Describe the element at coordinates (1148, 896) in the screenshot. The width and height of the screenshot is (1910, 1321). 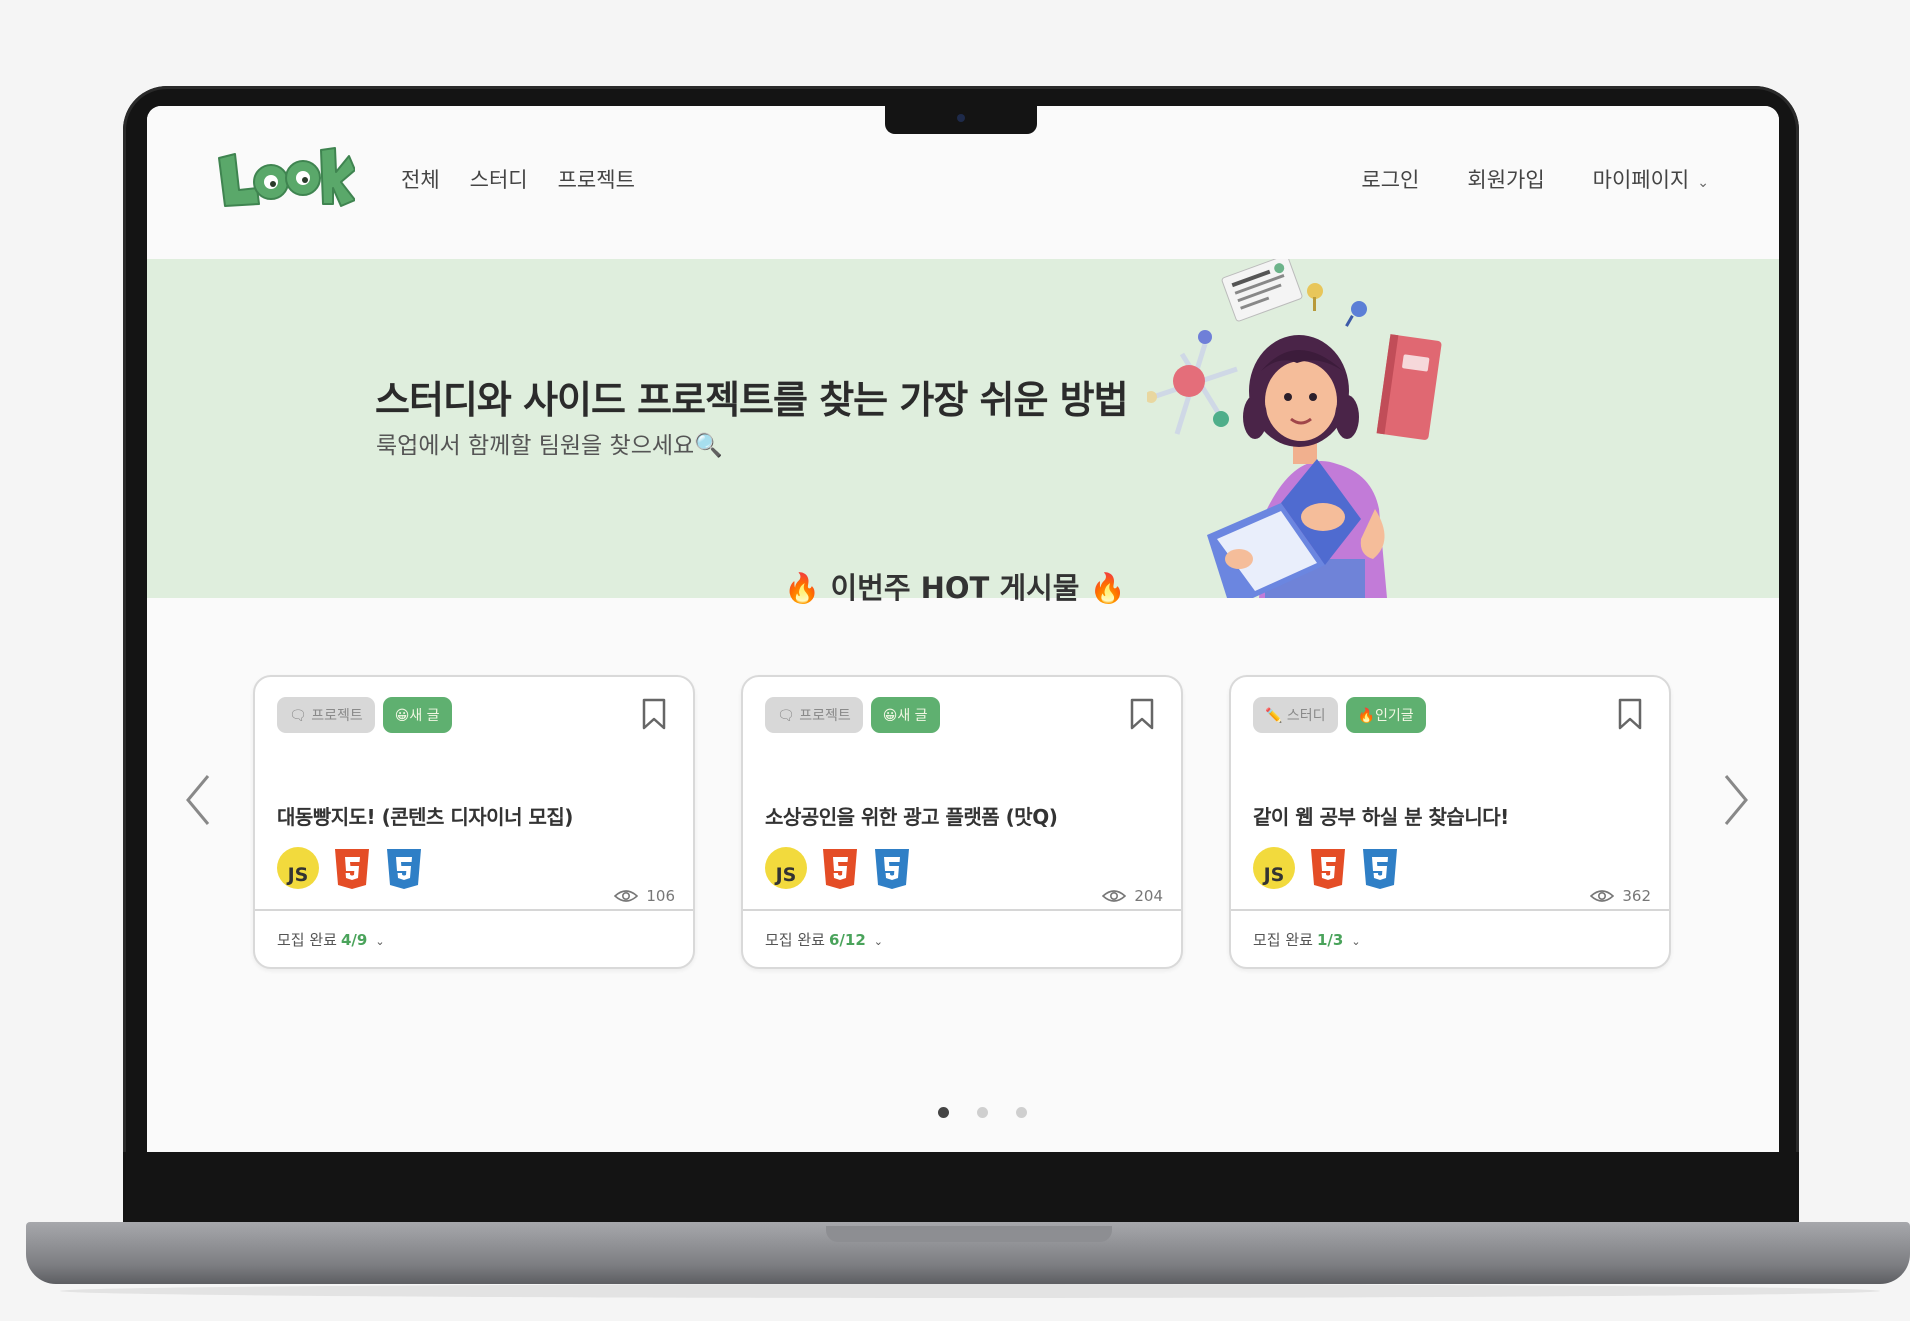
I see `view-count-value: 204` at that location.